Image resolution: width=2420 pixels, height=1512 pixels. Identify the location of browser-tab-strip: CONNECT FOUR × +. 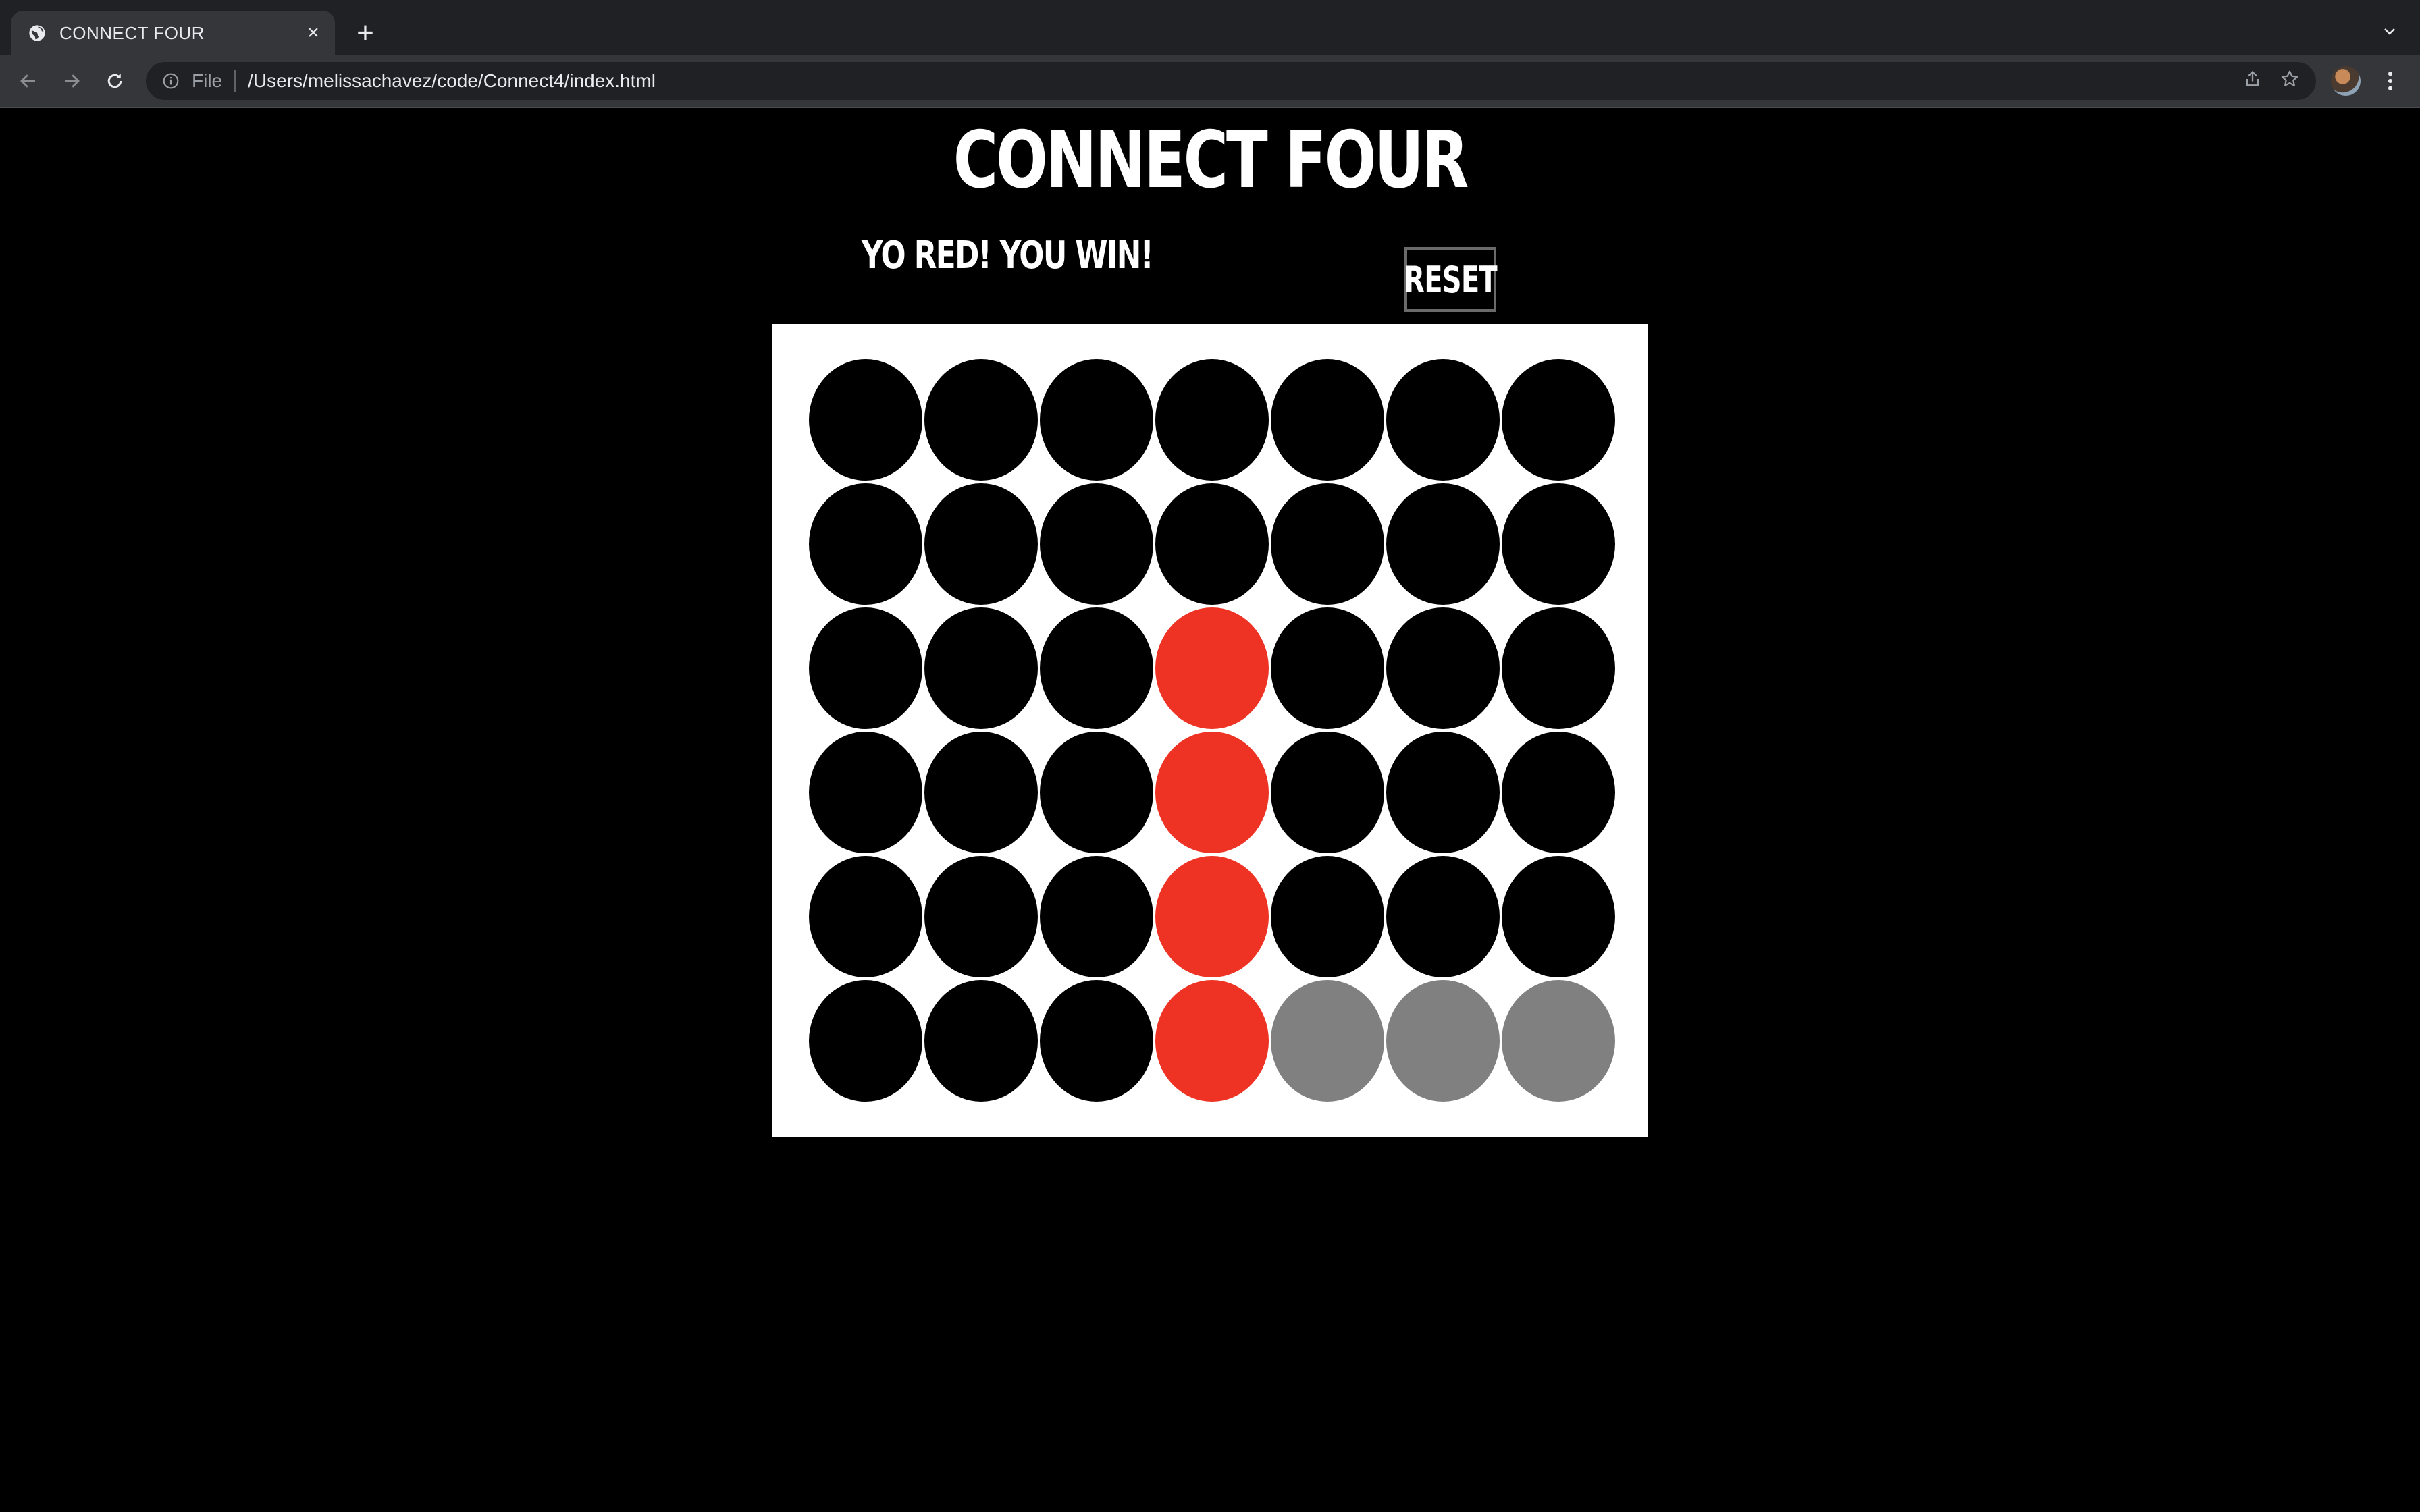
(1210, 27).